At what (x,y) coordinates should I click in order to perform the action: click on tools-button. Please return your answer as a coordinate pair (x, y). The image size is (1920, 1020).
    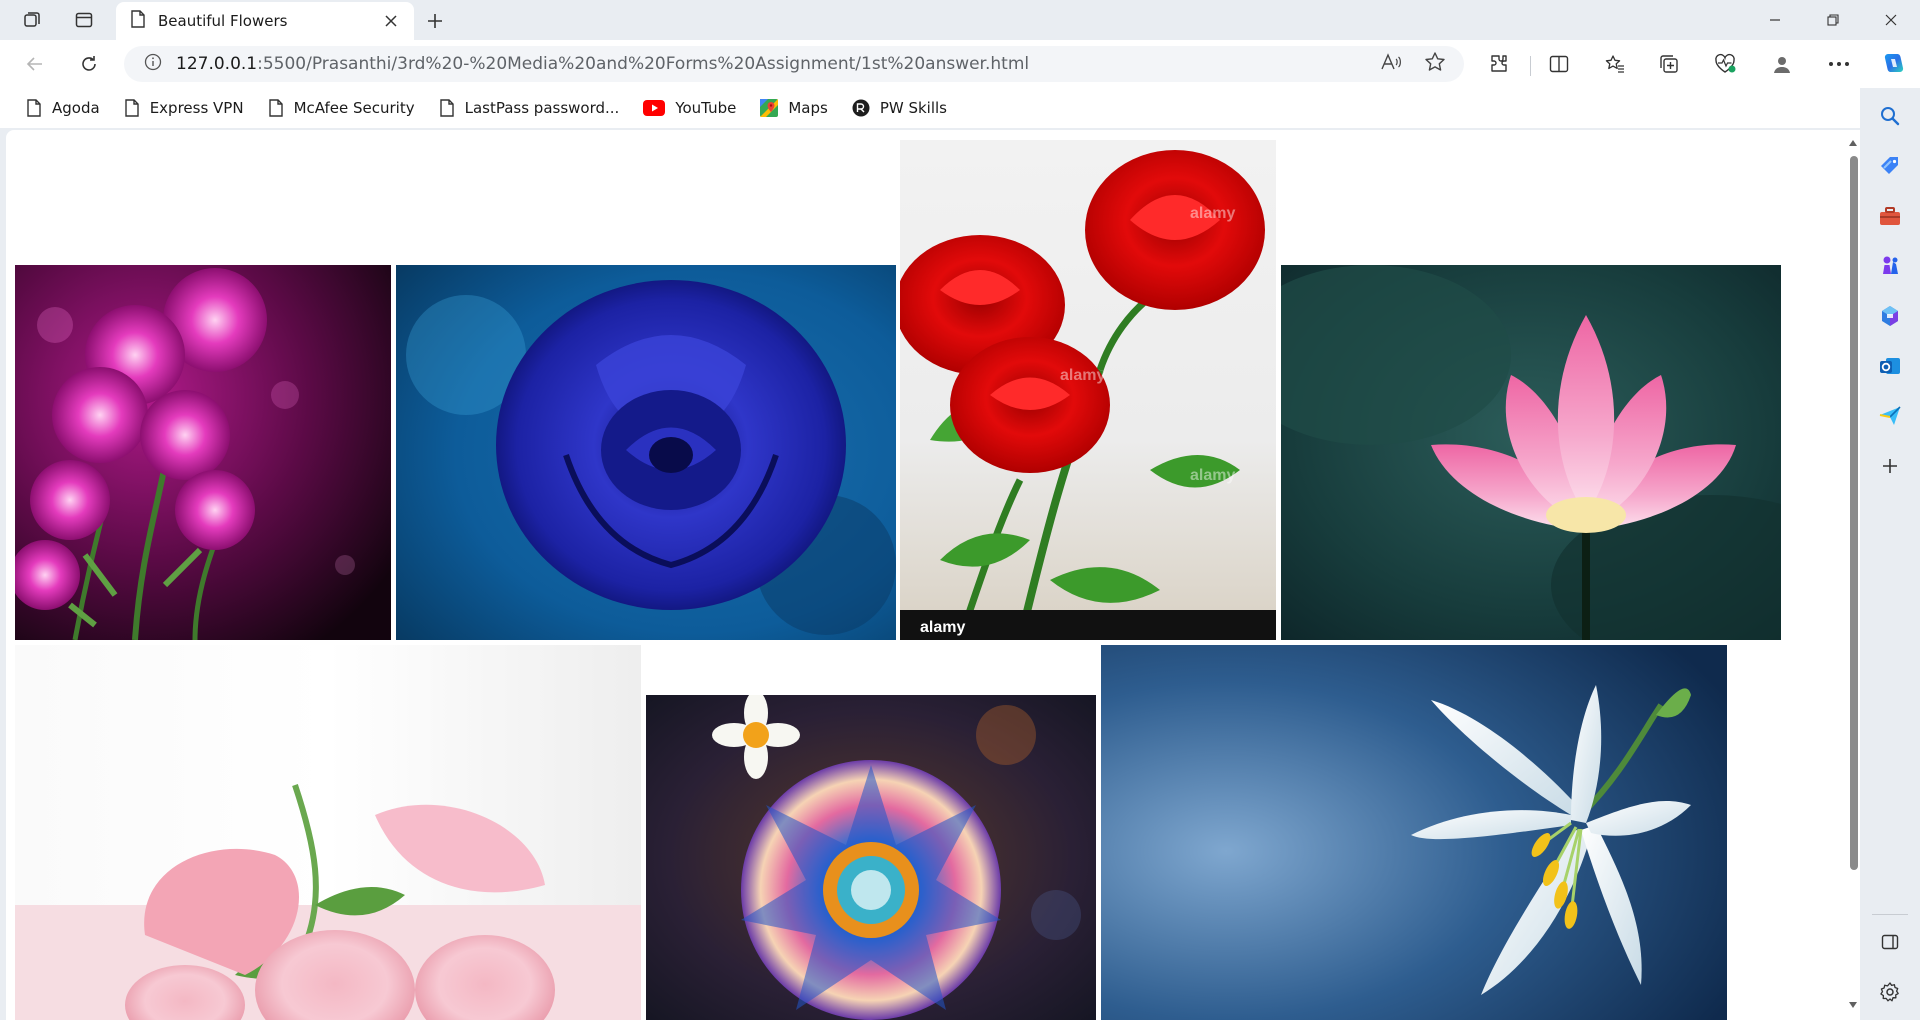
    Looking at the image, I should click on (1890, 216).